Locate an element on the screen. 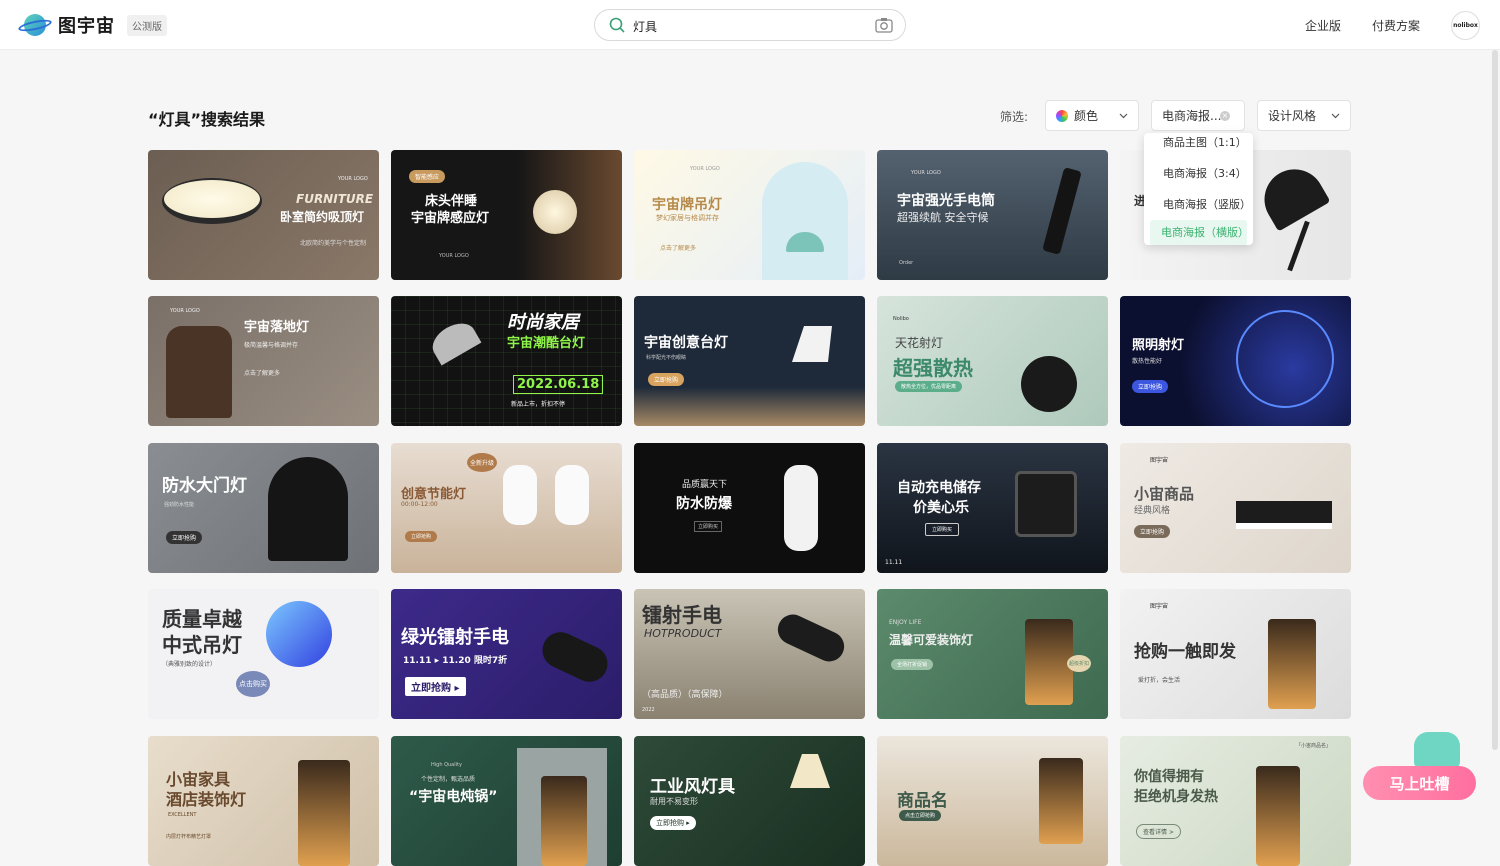 Image resolution: width=1500 pixels, height=866 pixels. template-card: 照明射灯 散热性能好 立即抢购 is located at coordinates (1235, 361).